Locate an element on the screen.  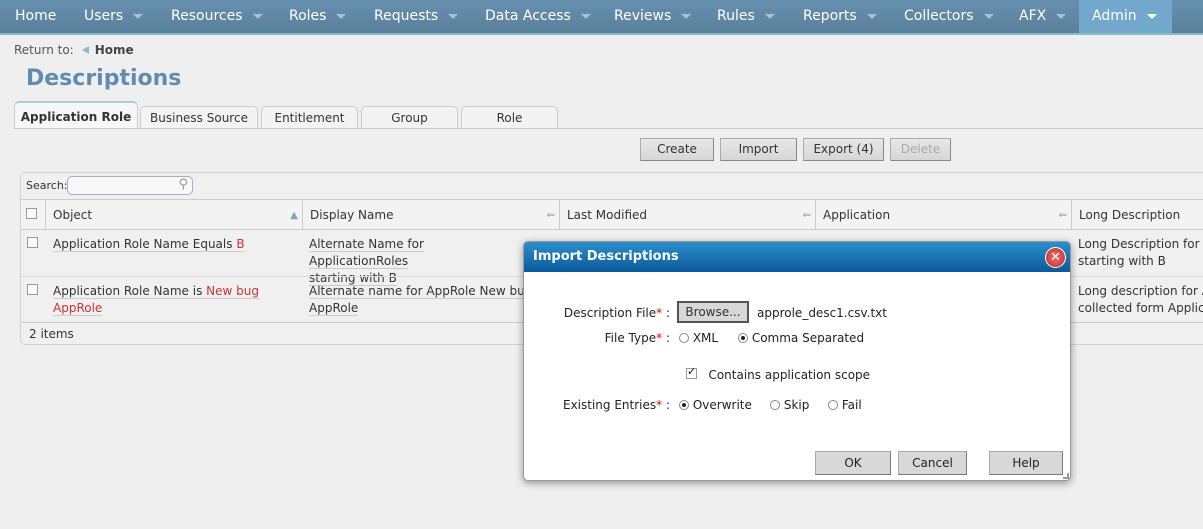
option-label: Overwrite is located at coordinates (722, 405).